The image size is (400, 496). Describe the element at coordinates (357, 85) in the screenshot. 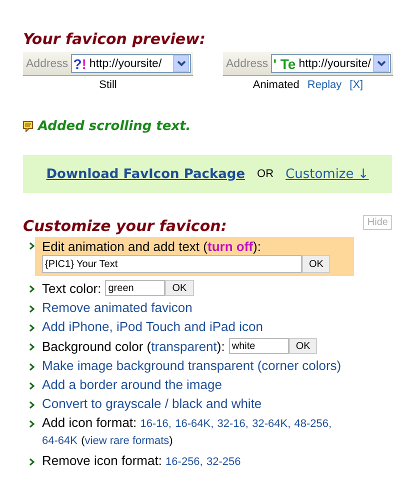

I see `link: [X]` at that location.